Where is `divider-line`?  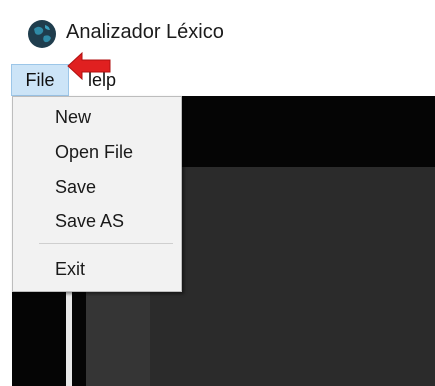 divider-line is located at coordinates (69, 338).